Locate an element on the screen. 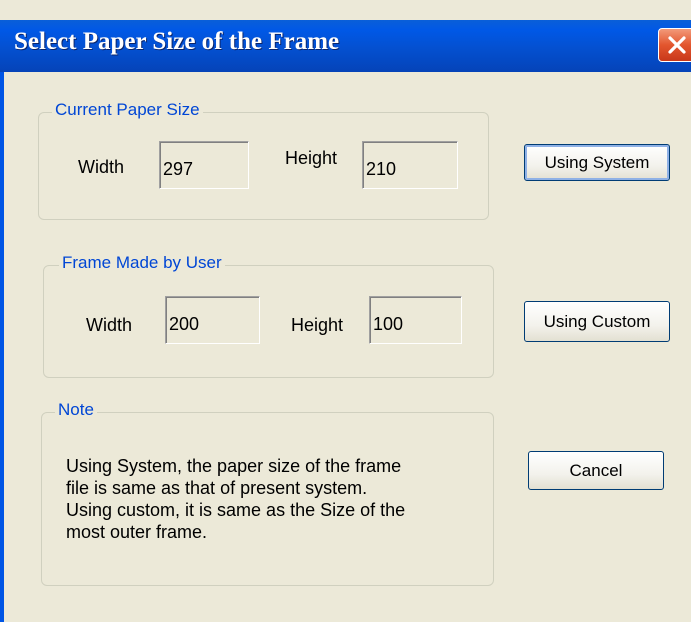 Image resolution: width=691 pixels, height=622 pixels. close-button is located at coordinates (674, 45).